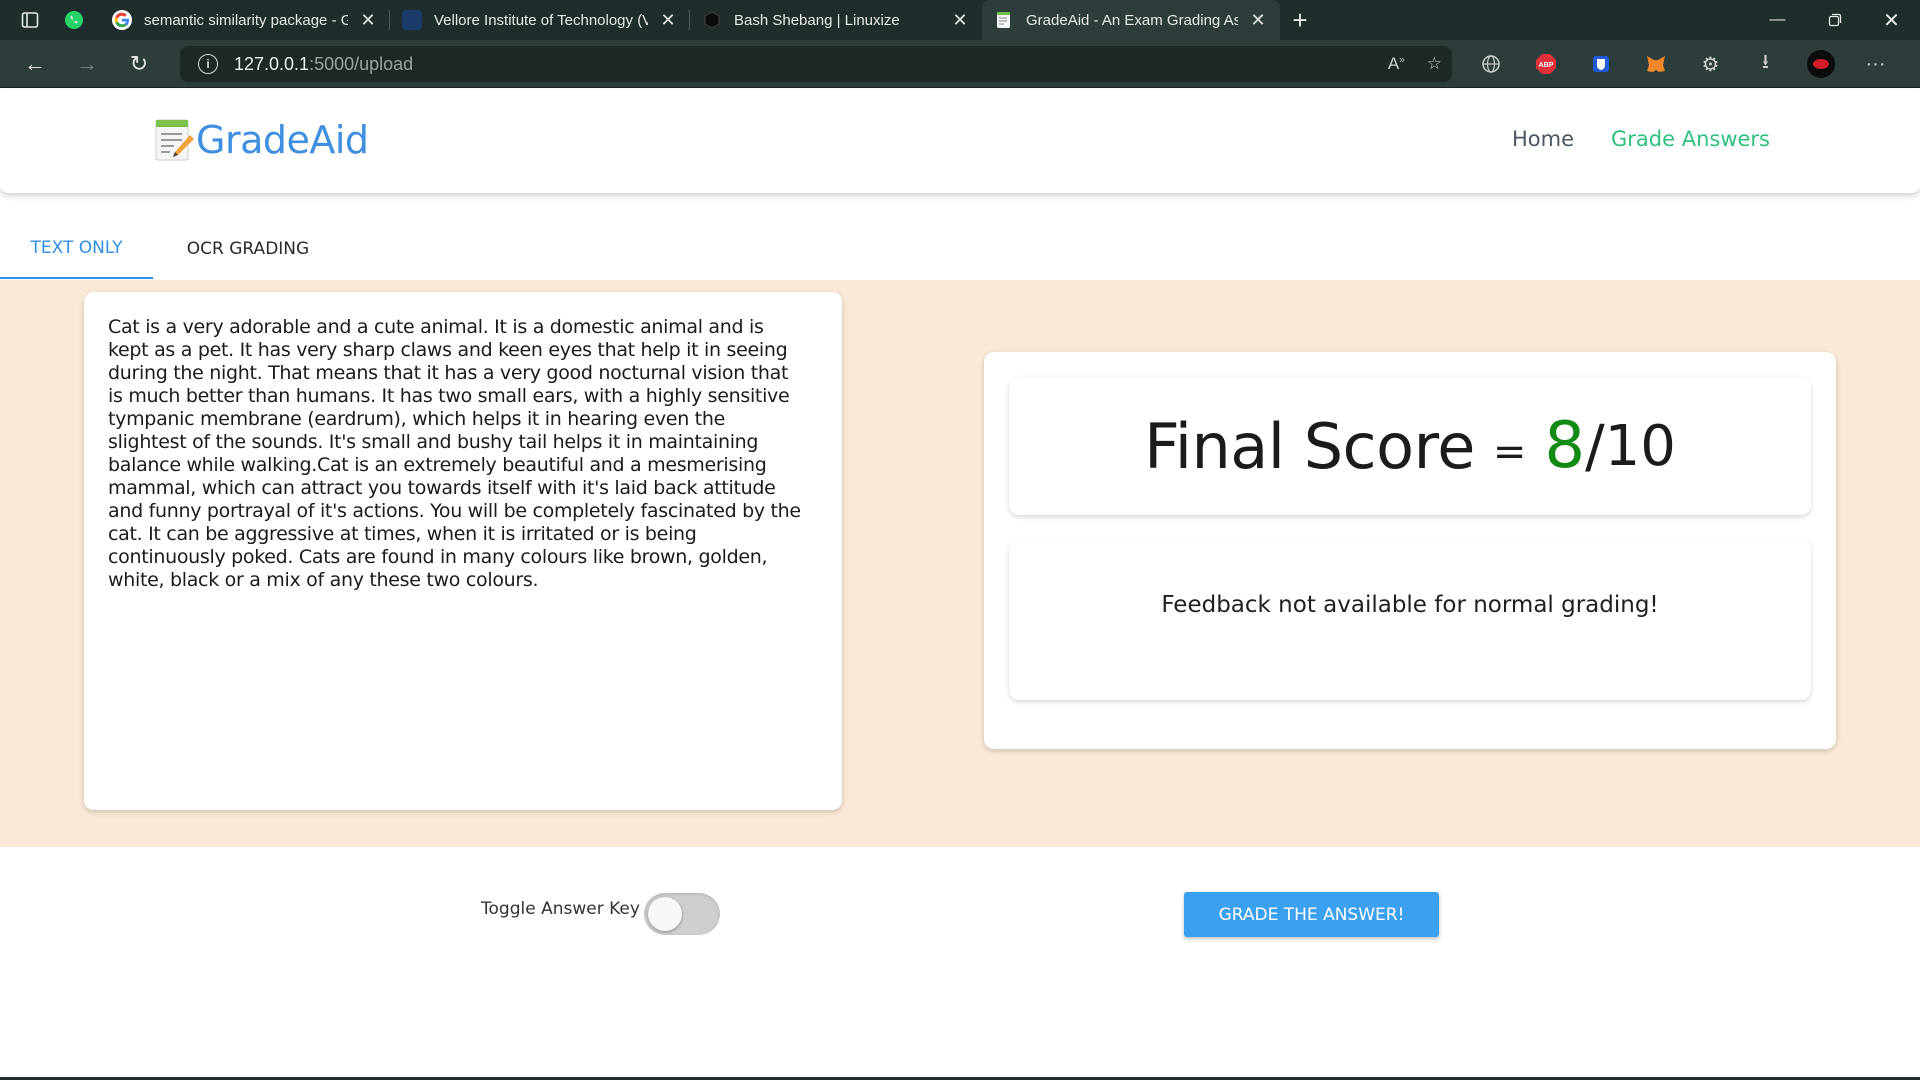 This screenshot has height=1080, width=1920. I want to click on tab-ocr-grading: OCR GRADING, so click(248, 249).